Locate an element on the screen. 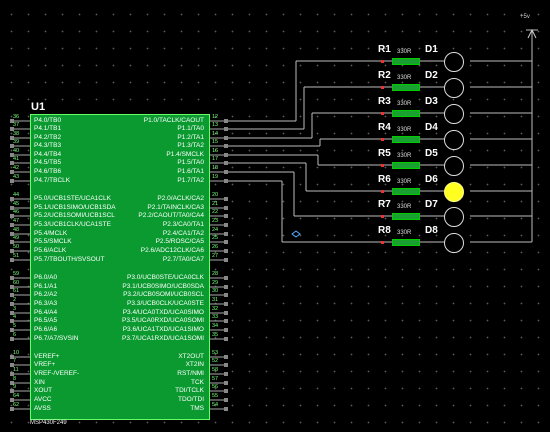  pin-label-left: P5.0/UCB1STE/UCA1CLK is located at coordinates (72, 198).